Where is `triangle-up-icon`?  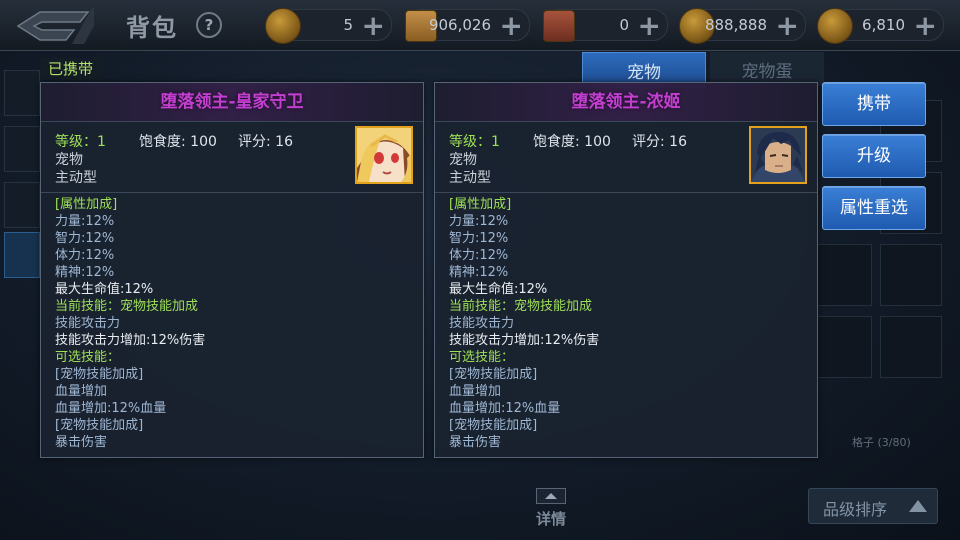 triangle-up-icon is located at coordinates (918, 506).